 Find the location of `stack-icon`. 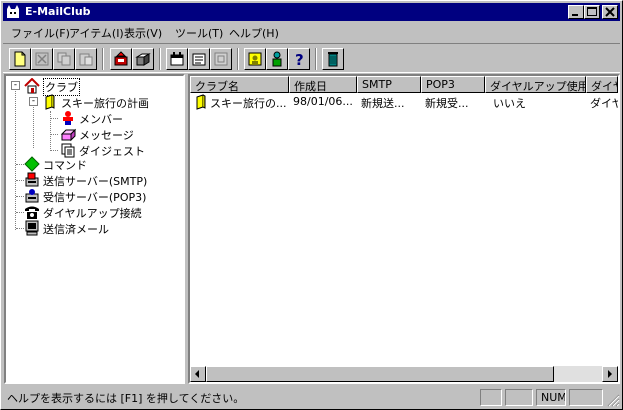

stack-icon is located at coordinates (143, 59).